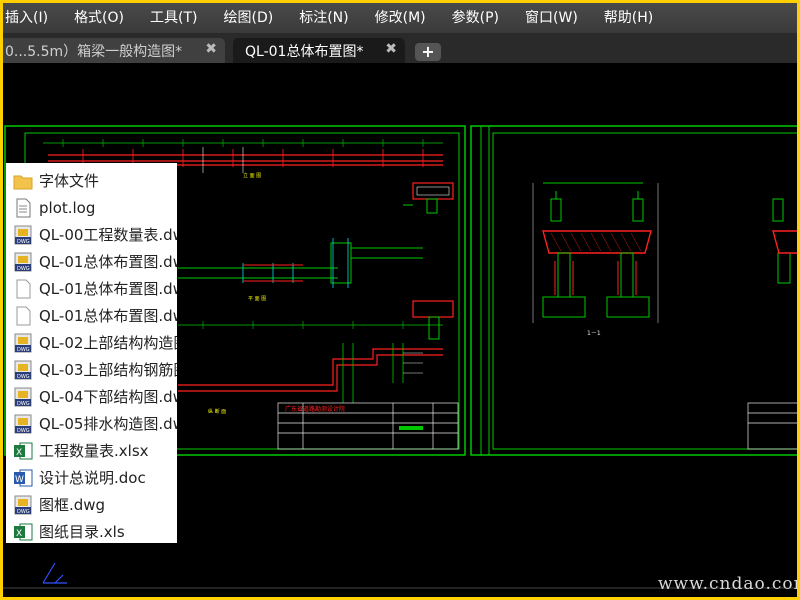  I want to click on file-name: QL-04下部结构图.dw, so click(108, 397).